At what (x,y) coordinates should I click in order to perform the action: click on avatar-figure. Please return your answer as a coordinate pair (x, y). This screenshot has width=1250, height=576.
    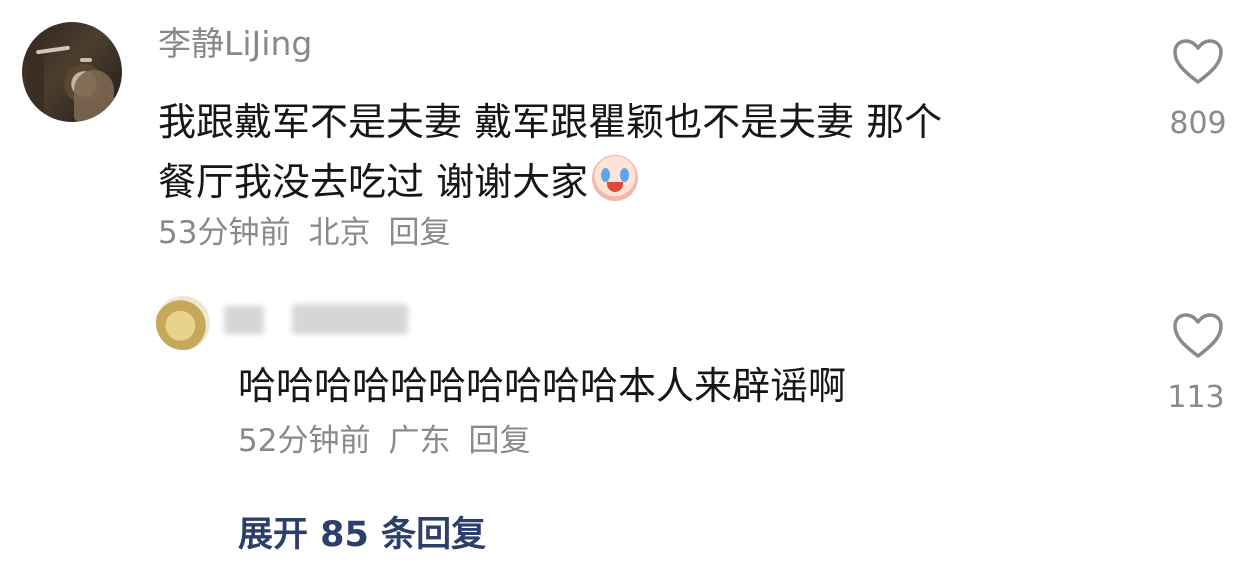
    Looking at the image, I should click on (94, 96).